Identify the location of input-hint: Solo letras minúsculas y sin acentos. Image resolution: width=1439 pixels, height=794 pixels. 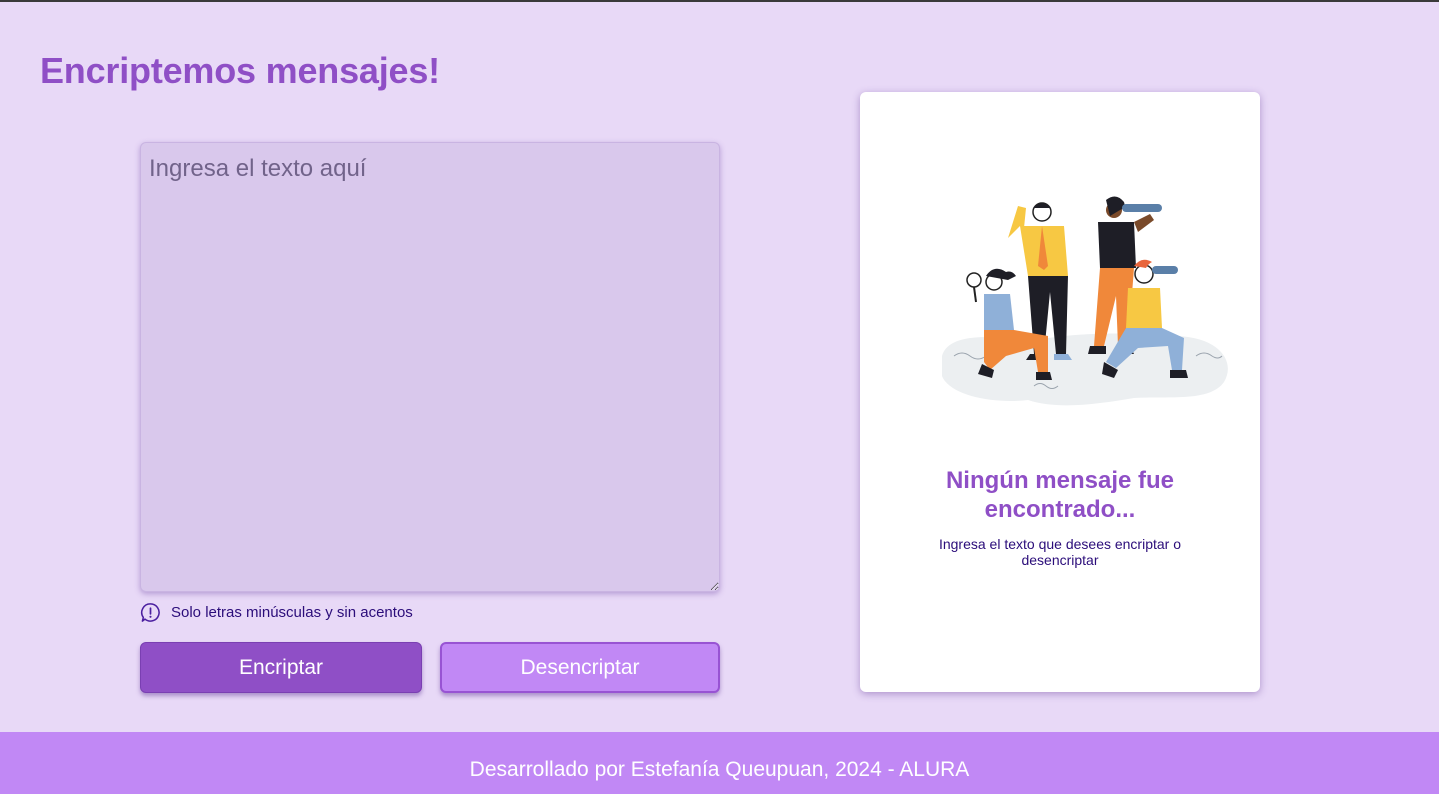
(276, 612).